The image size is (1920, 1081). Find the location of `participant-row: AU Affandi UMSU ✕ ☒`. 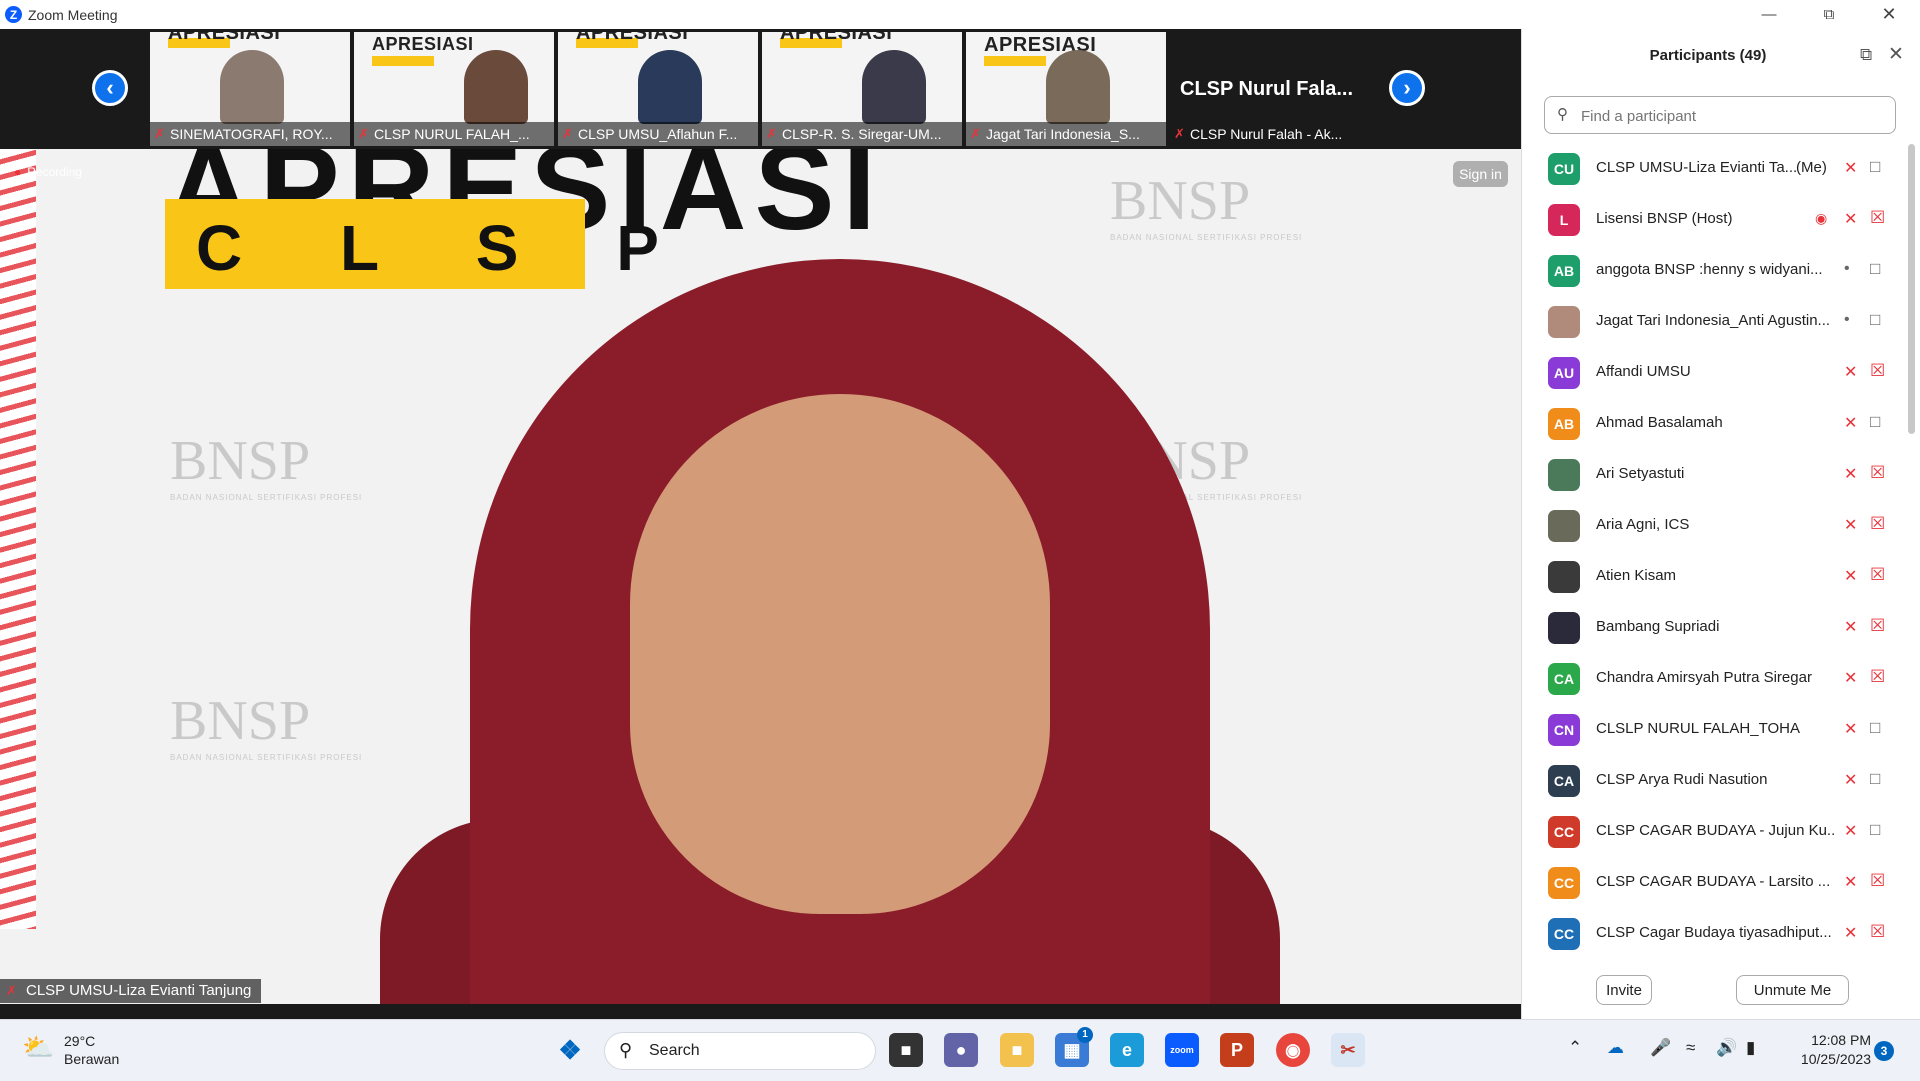

participant-row: AU Affandi UMSU ✕ ☒ is located at coordinates (1712, 373).